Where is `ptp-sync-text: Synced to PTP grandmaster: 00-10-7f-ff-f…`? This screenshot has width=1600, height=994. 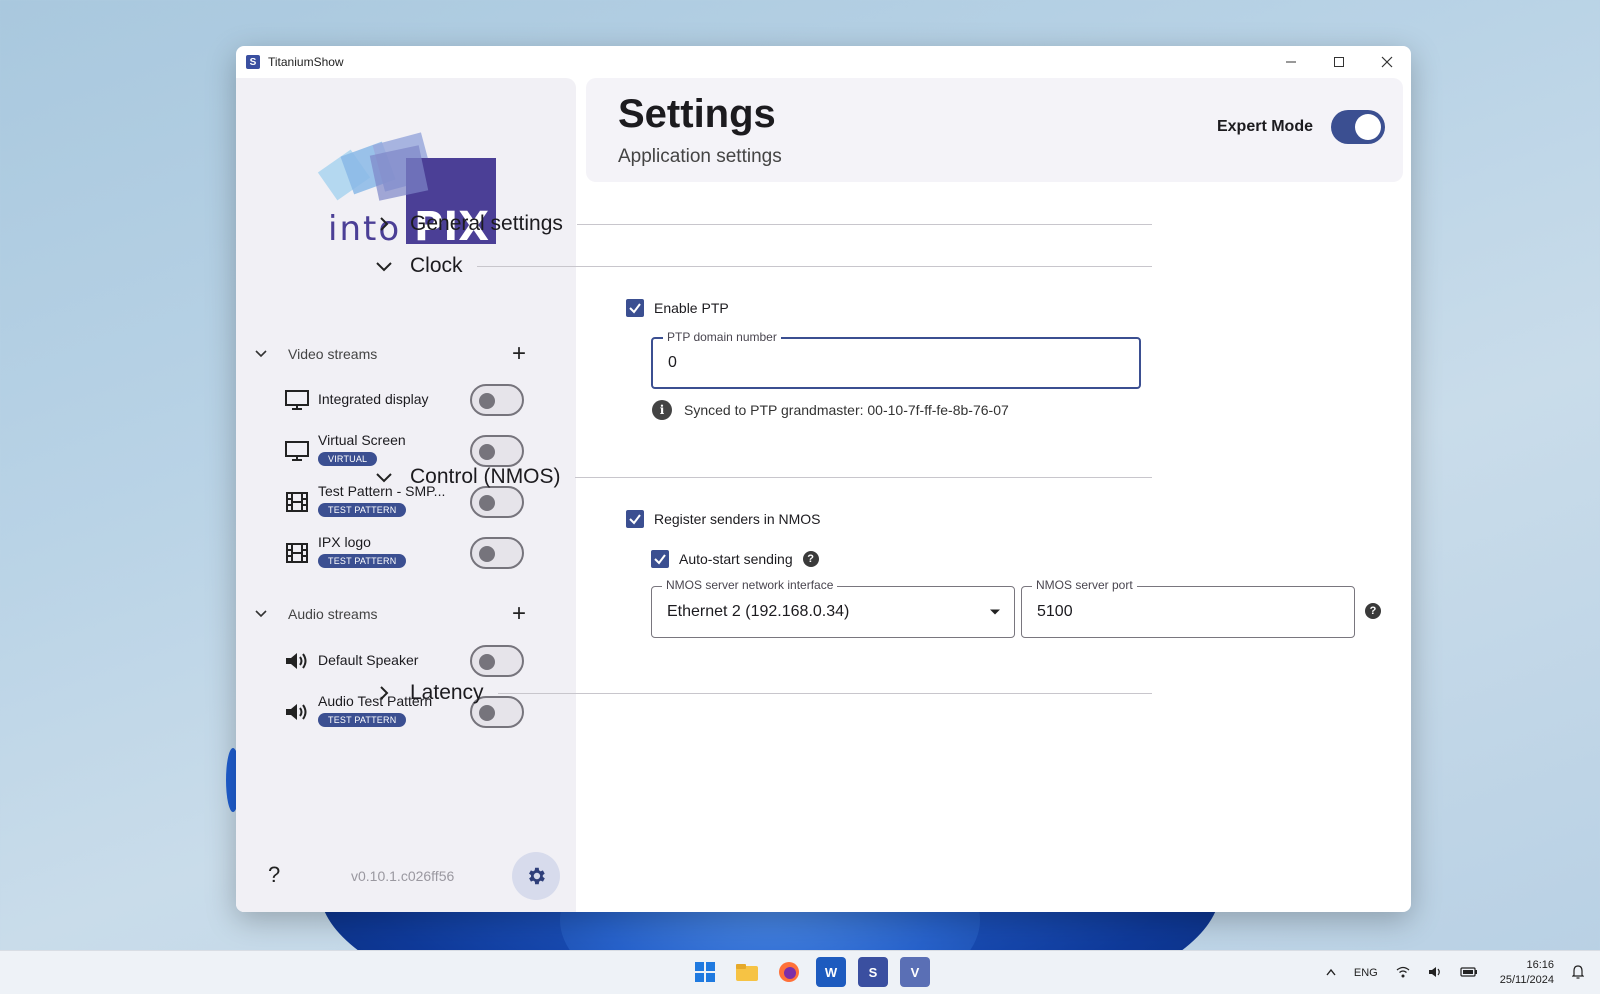 ptp-sync-text: Synced to PTP grandmaster: 00-10-7f-ff-f… is located at coordinates (846, 410).